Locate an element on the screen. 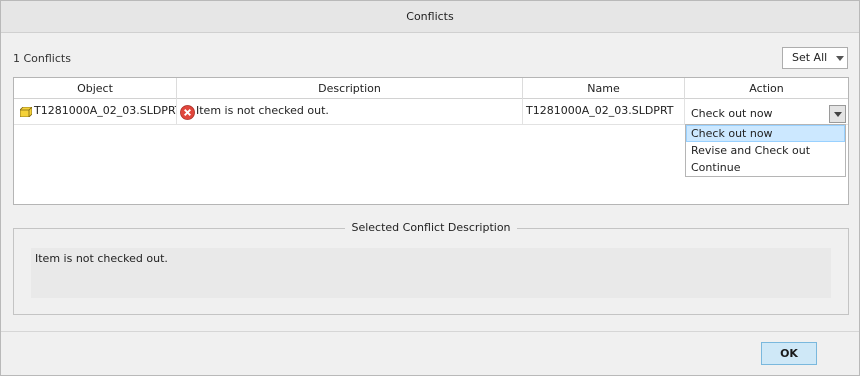  column-header-description: Description is located at coordinates (350, 88).